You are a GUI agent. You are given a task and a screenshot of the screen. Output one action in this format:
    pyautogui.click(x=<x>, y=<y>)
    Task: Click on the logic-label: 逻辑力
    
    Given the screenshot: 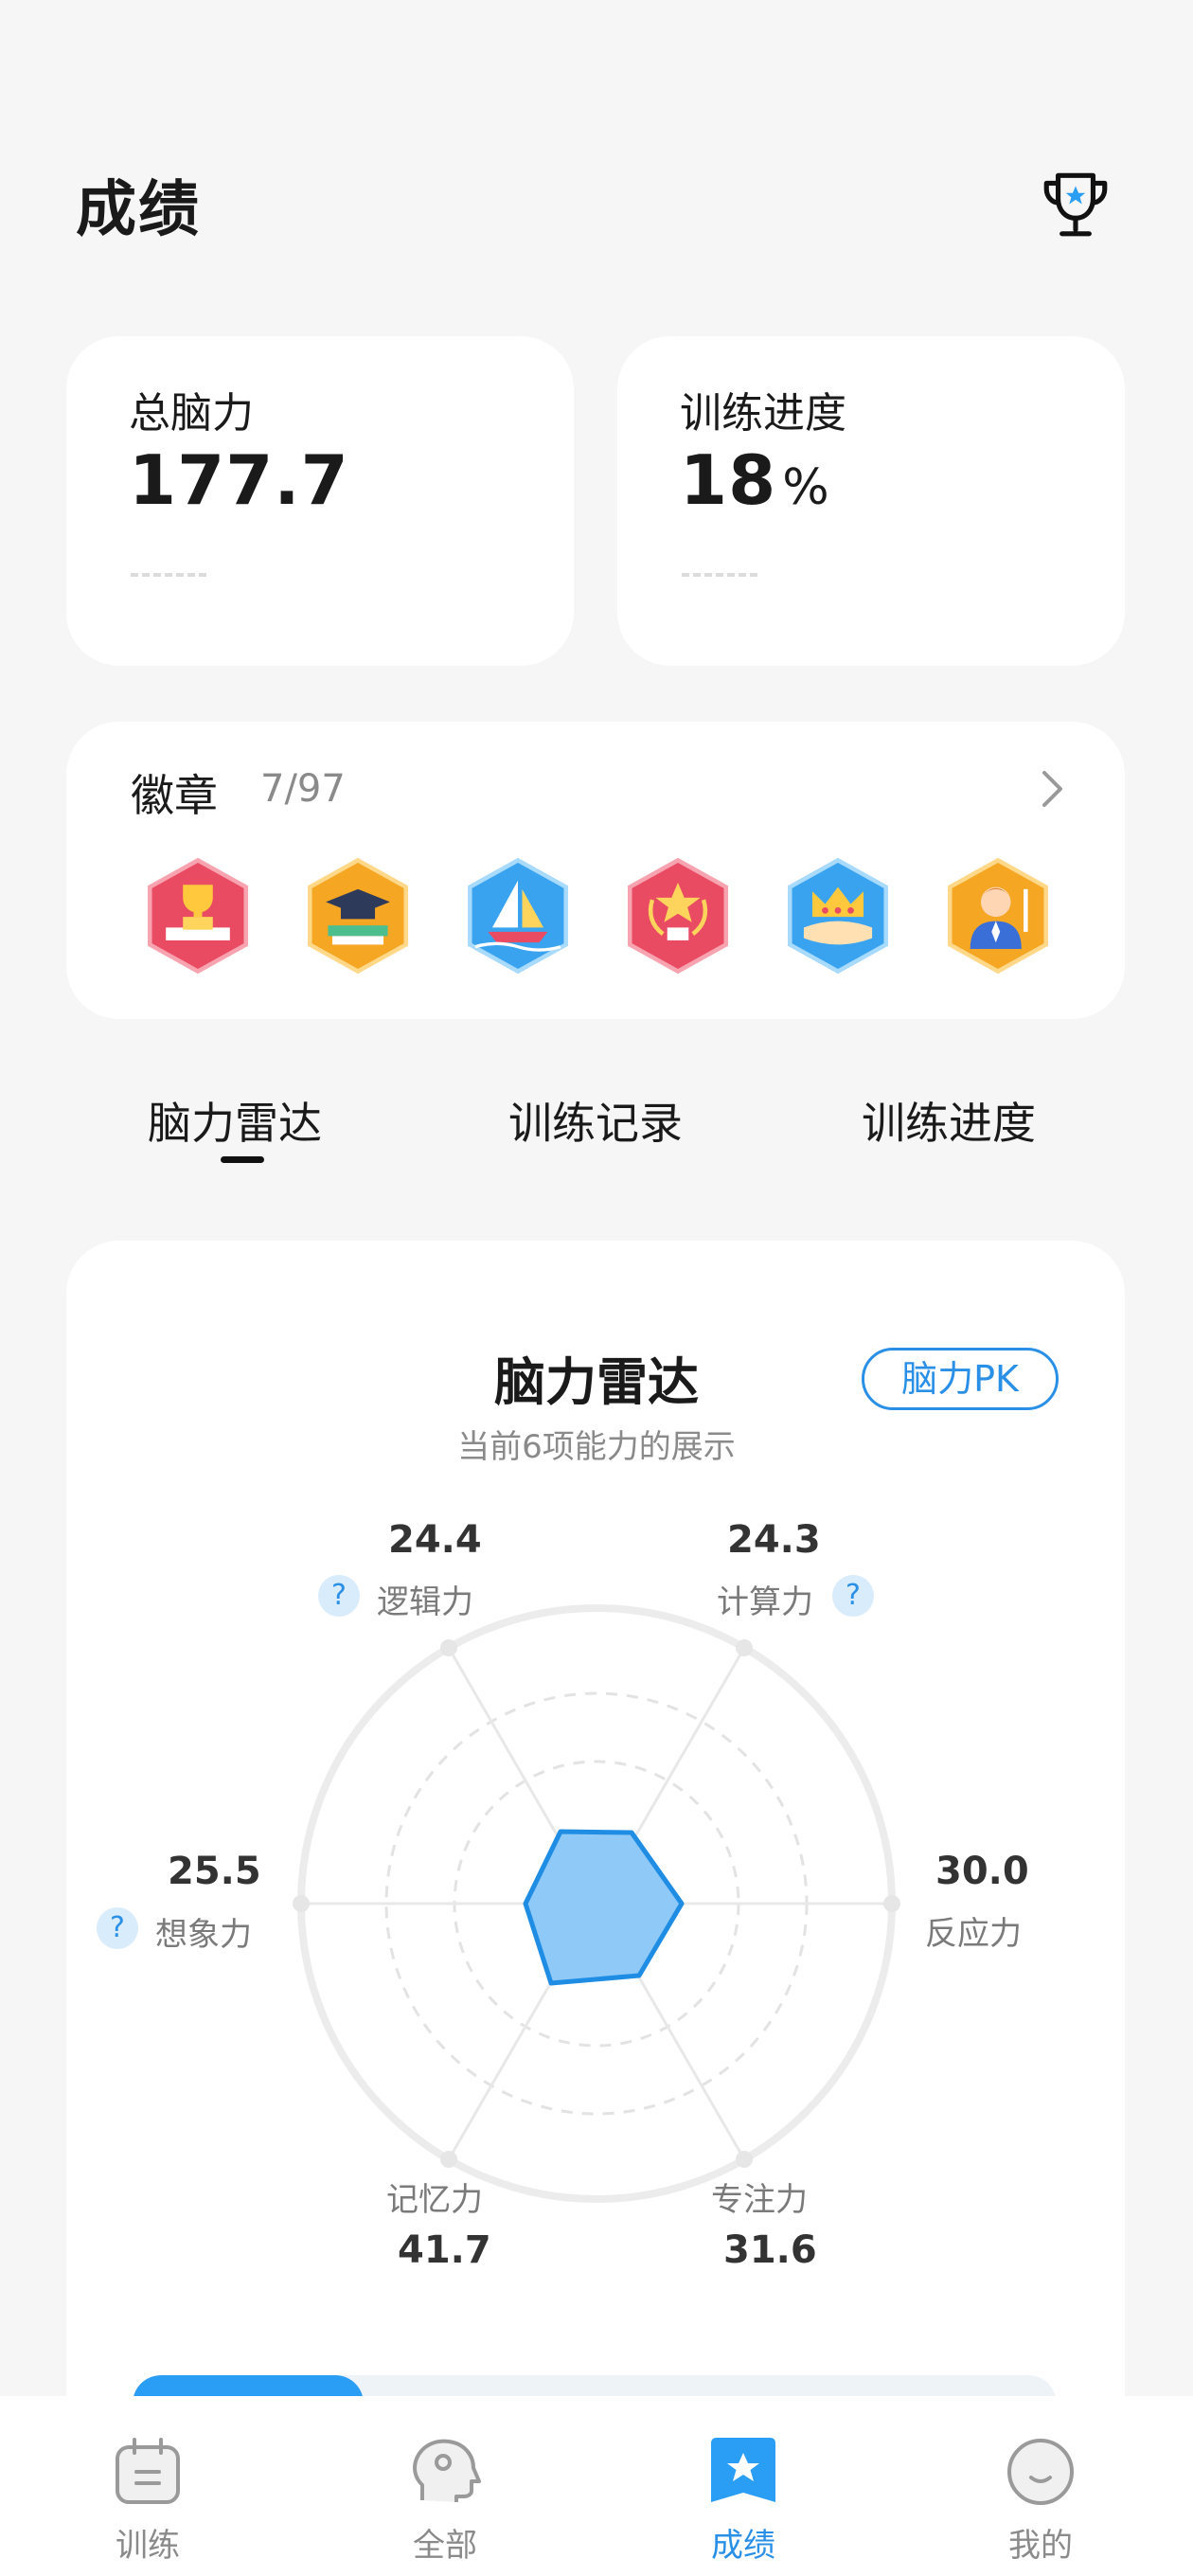 What is the action you would take?
    pyautogui.click(x=425, y=1602)
    